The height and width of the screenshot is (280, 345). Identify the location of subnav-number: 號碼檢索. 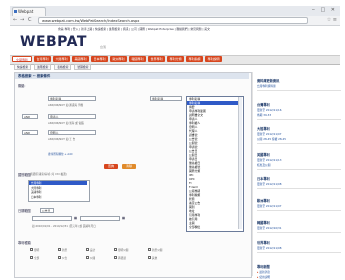
(83, 67).